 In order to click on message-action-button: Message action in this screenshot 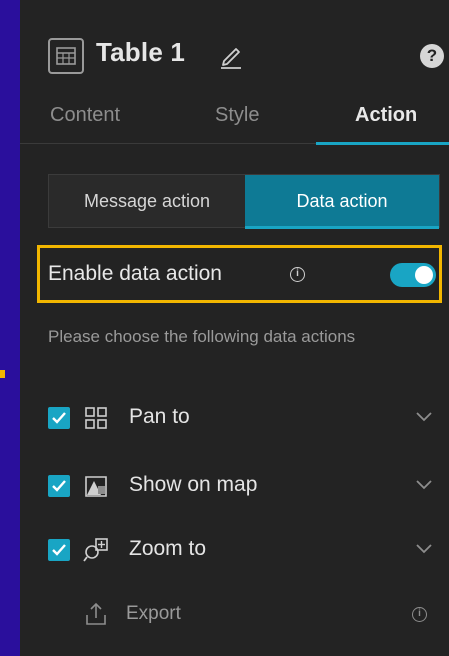, I will do `click(147, 201)`.